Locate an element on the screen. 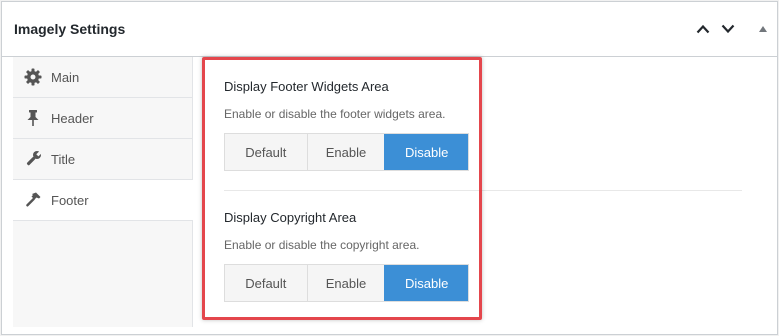 The height and width of the screenshot is (336, 779). chevron-down-icon is located at coordinates (728, 29).